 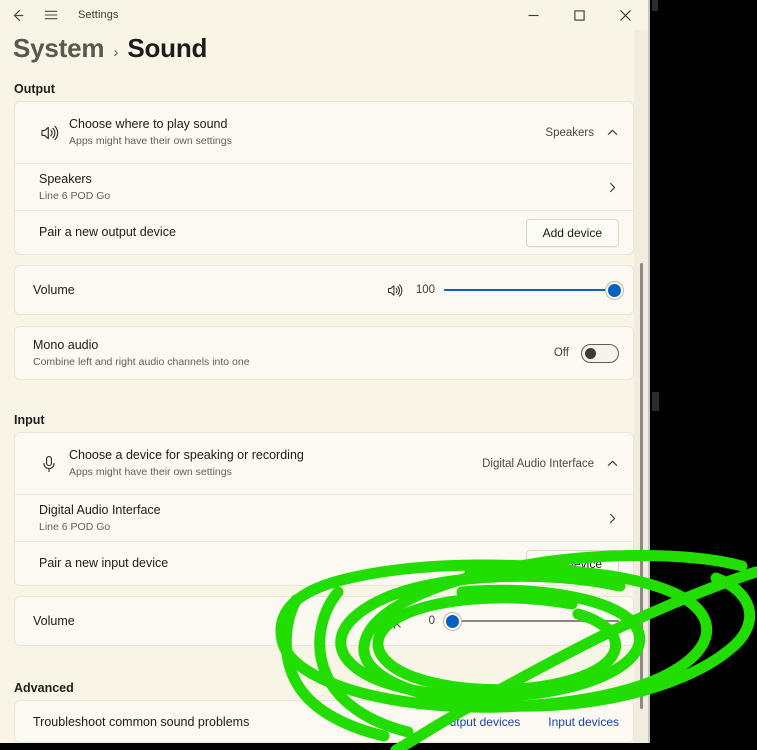 I want to click on input-volume-right: 0, so click(x=501, y=621).